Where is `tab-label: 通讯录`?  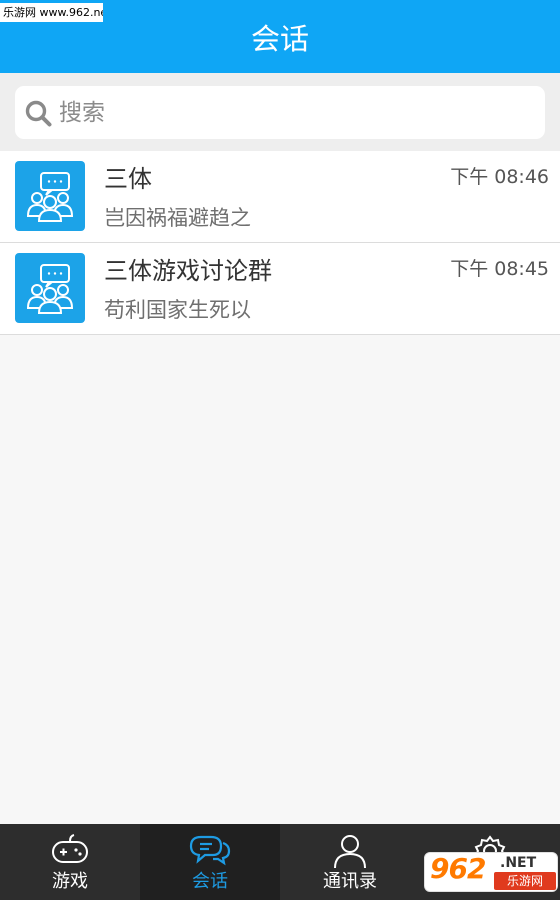
tab-label: 通讯录 is located at coordinates (350, 881).